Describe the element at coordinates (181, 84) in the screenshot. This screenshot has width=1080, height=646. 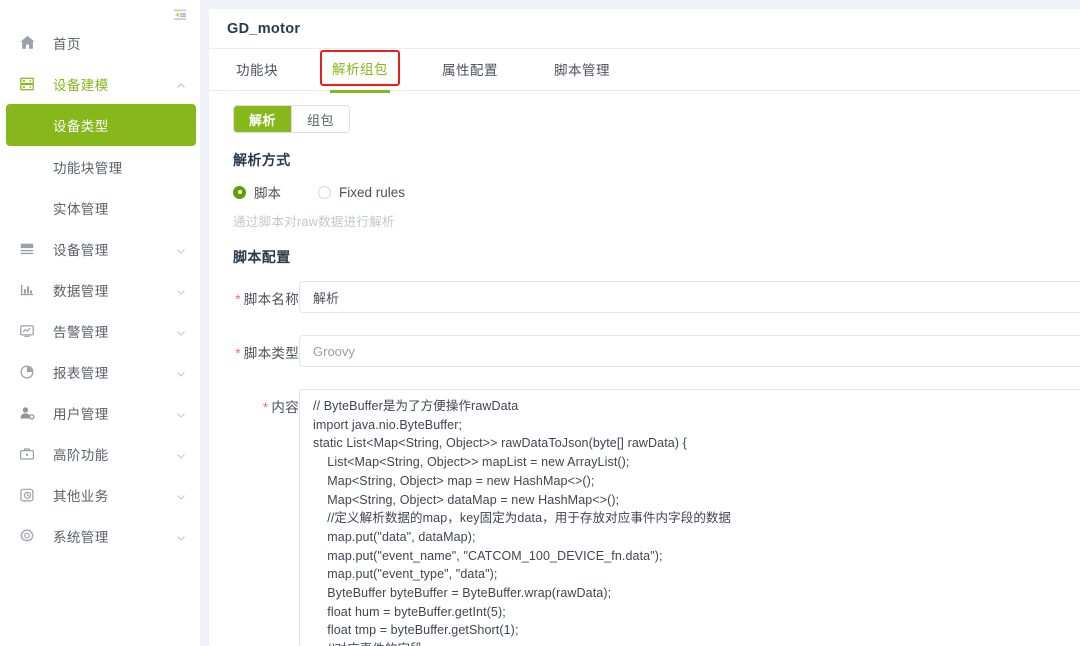
I see `chevron-up-icon` at that location.